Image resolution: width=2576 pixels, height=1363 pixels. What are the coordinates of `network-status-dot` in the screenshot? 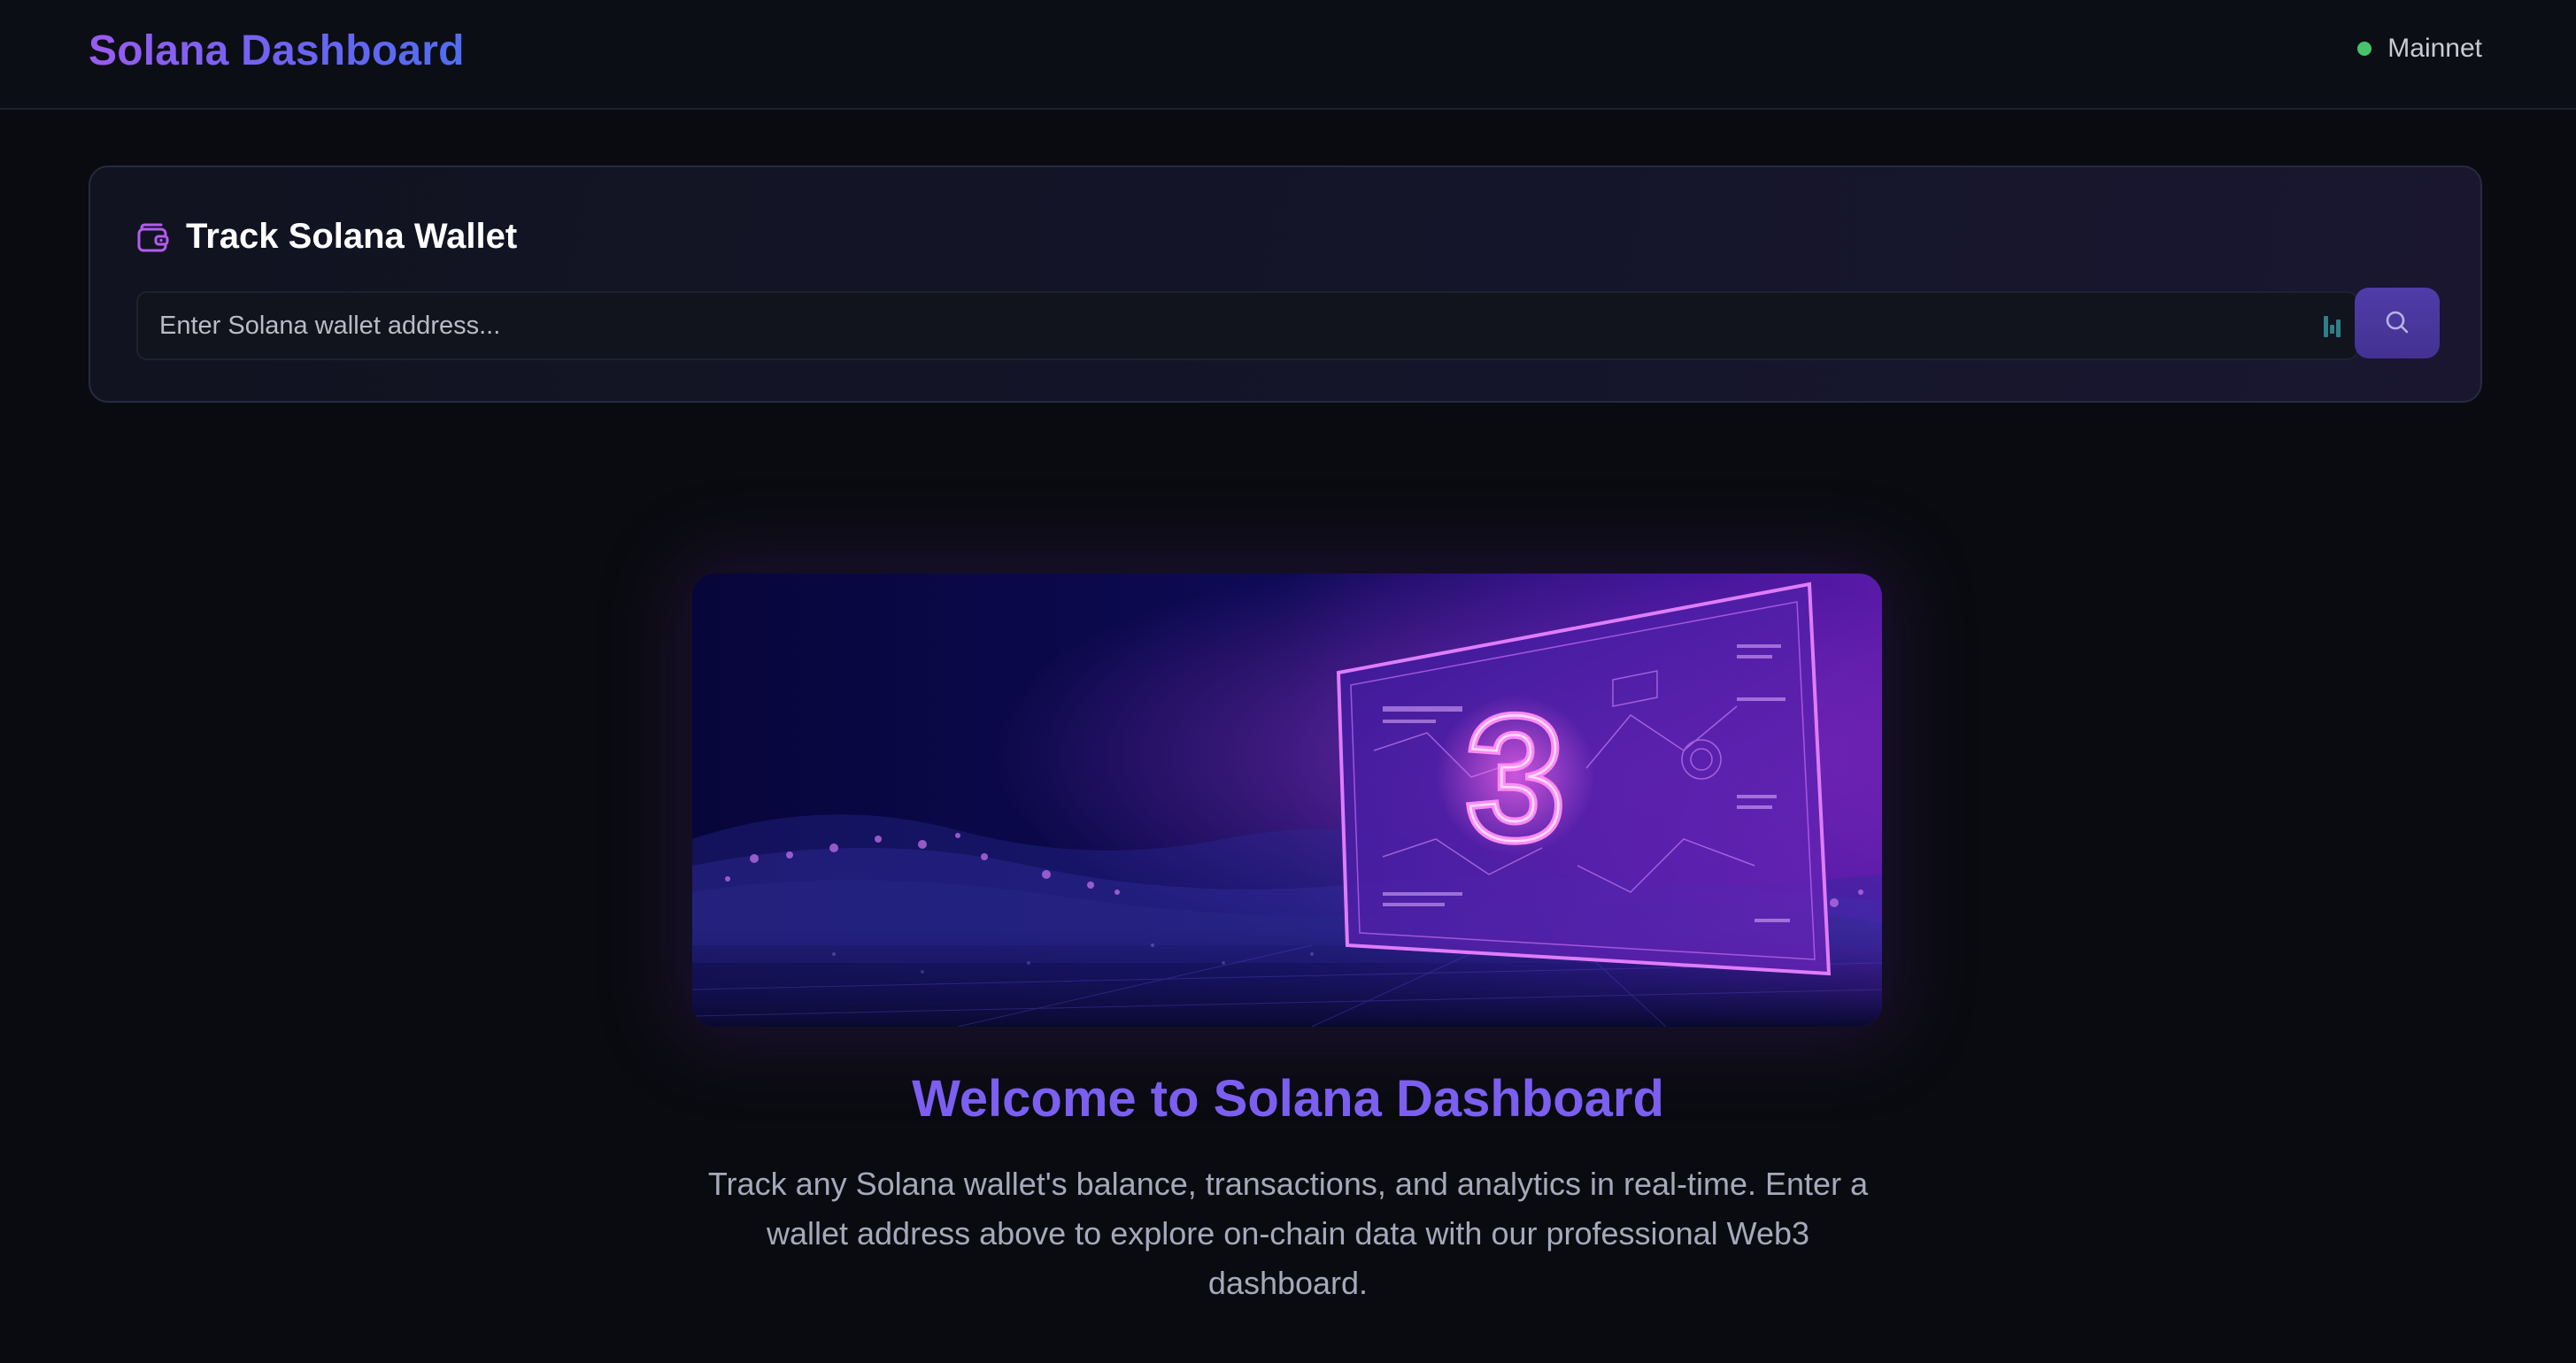 It's located at (2364, 49).